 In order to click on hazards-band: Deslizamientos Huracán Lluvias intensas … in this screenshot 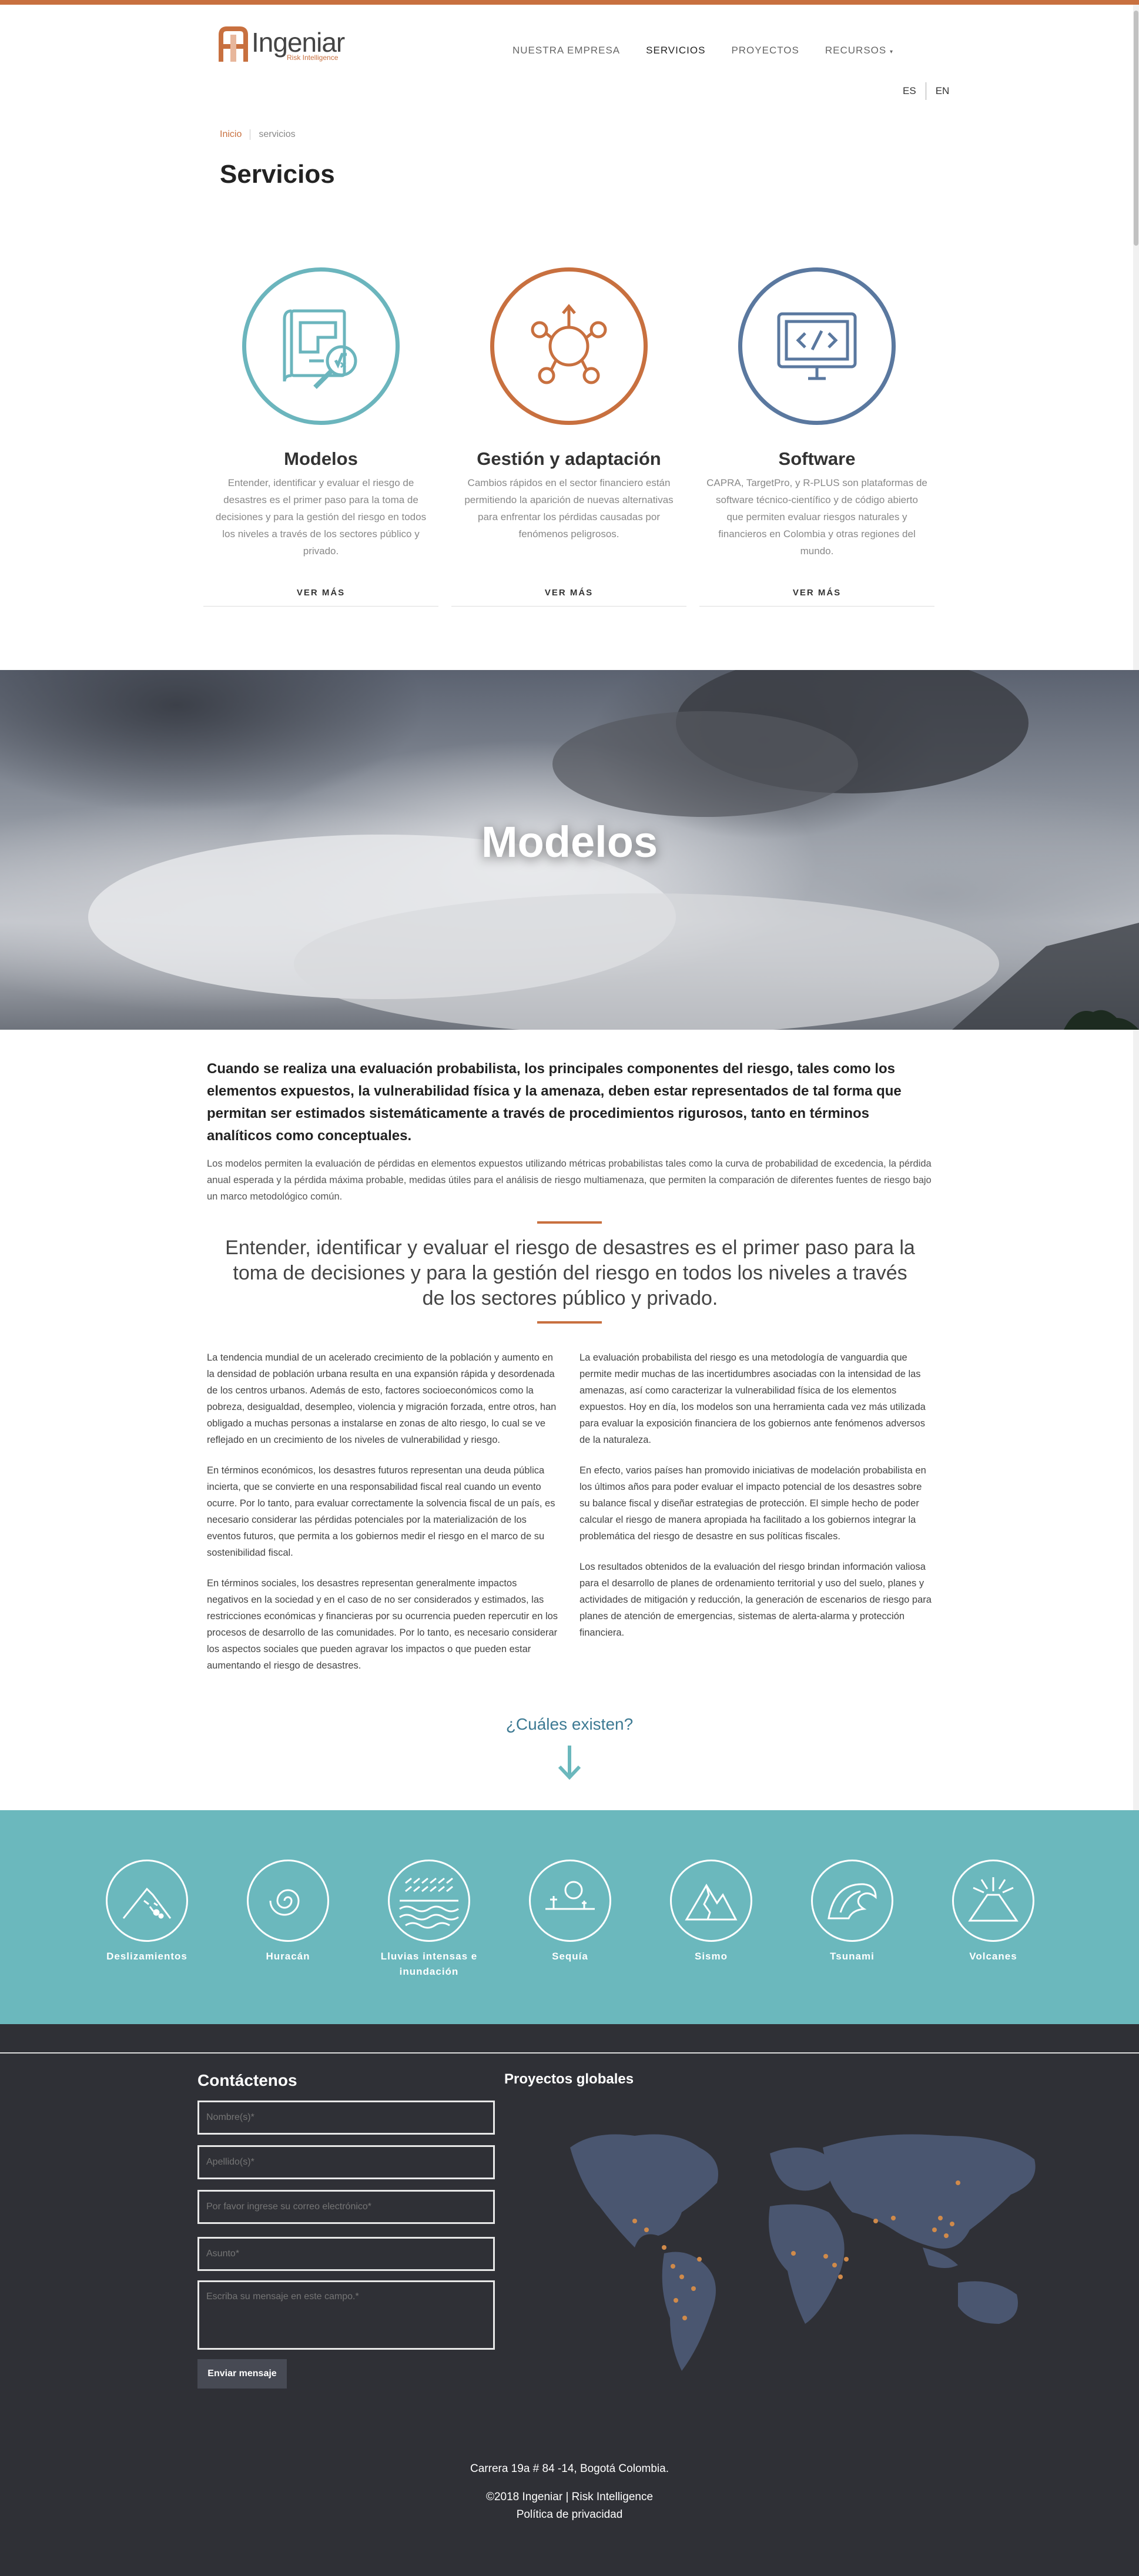, I will do `click(569, 1917)`.